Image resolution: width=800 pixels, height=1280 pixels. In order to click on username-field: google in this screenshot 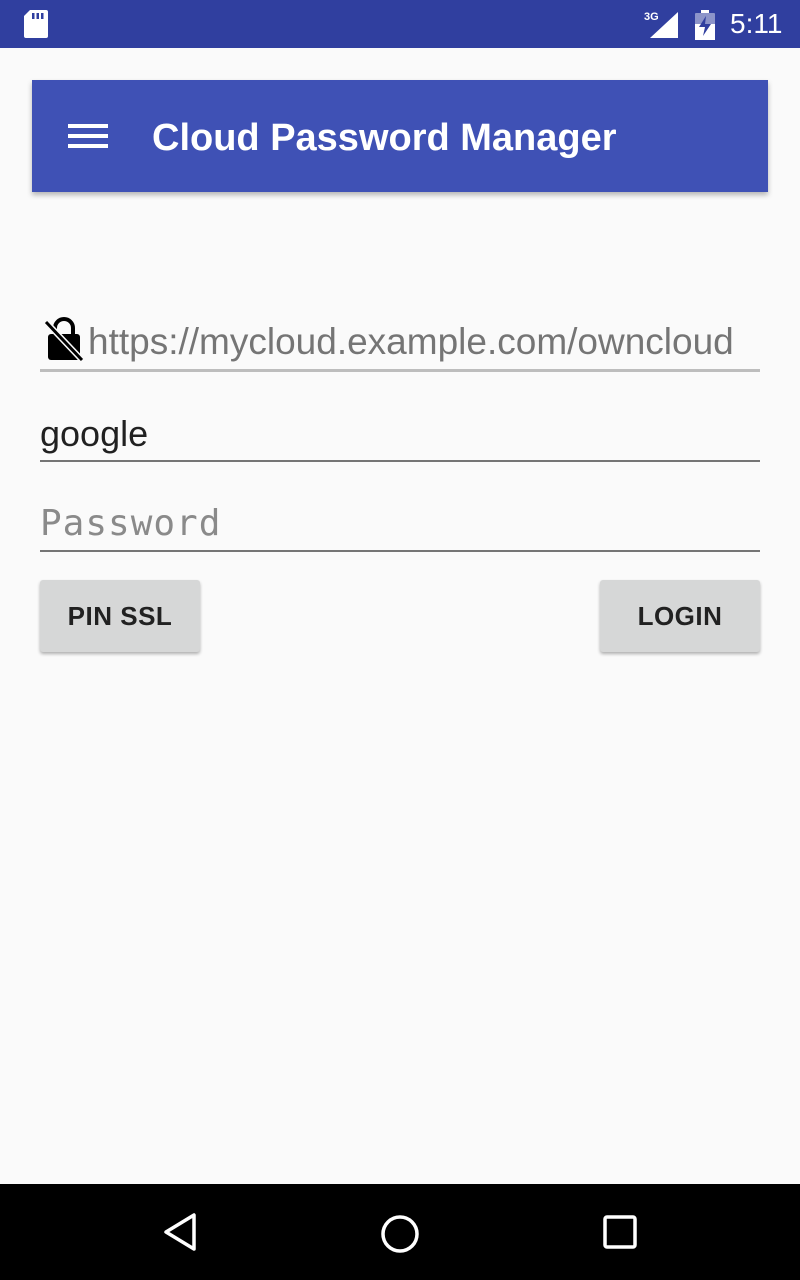, I will do `click(400, 434)`.